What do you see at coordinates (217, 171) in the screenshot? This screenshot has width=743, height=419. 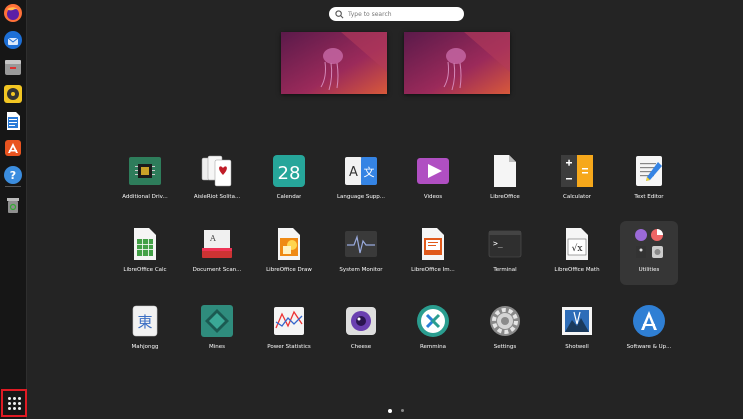 I see `aisleriot-icon` at bounding box center [217, 171].